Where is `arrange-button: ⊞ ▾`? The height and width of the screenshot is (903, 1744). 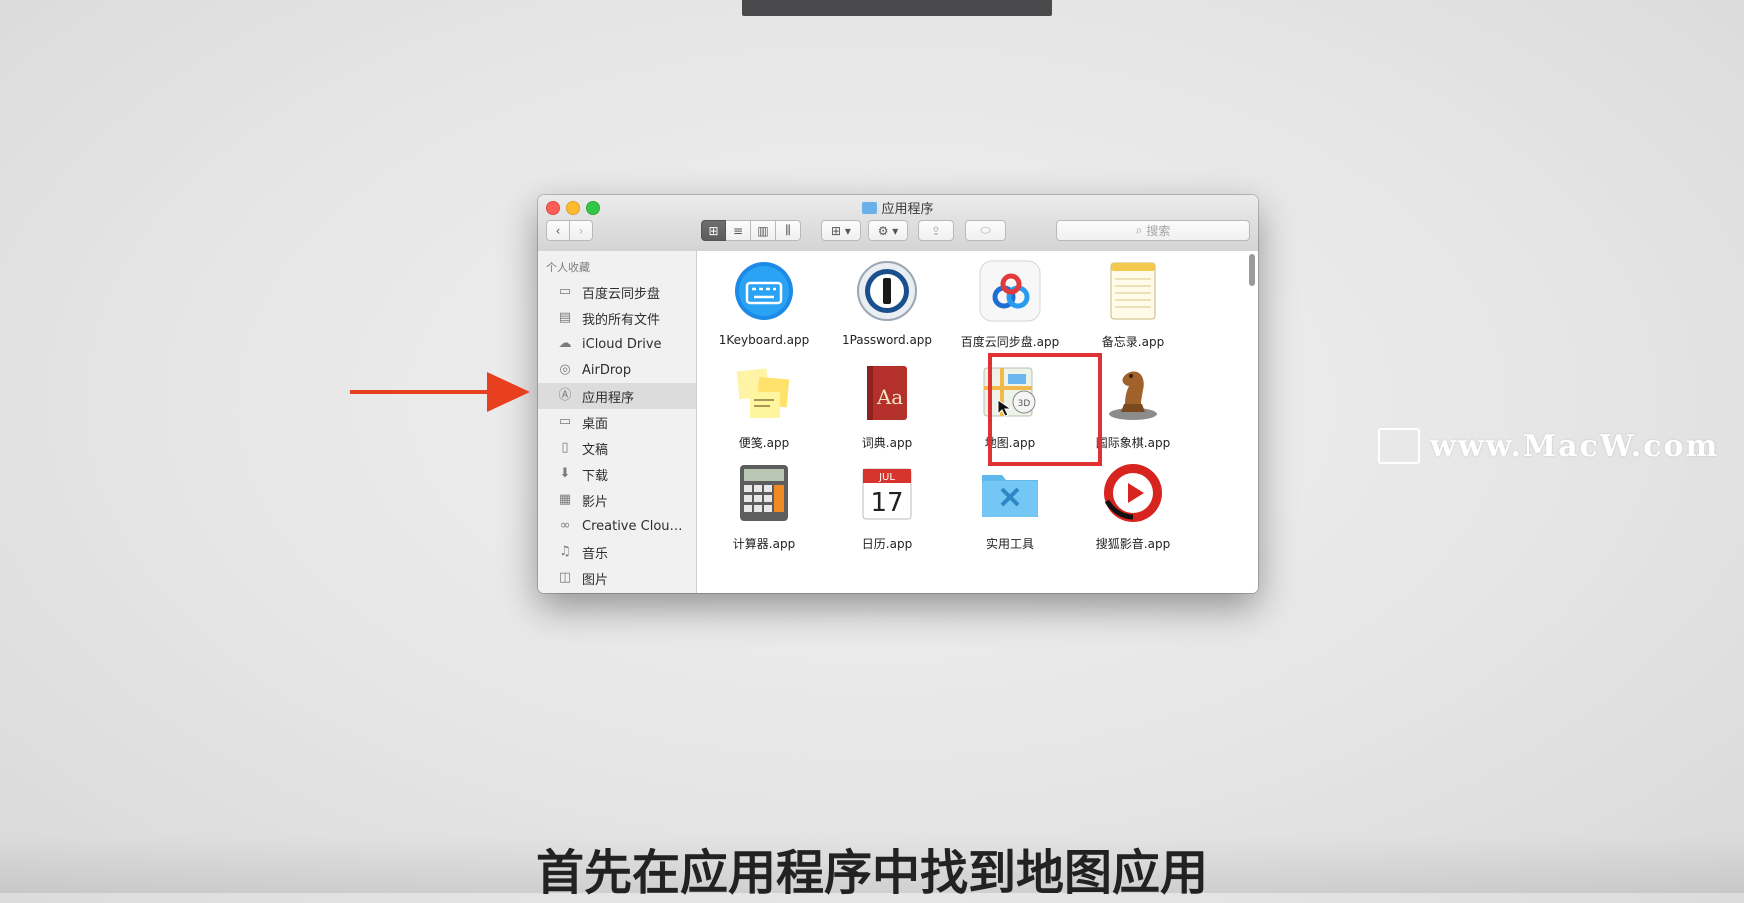 arrange-button: ⊞ ▾ is located at coordinates (841, 230).